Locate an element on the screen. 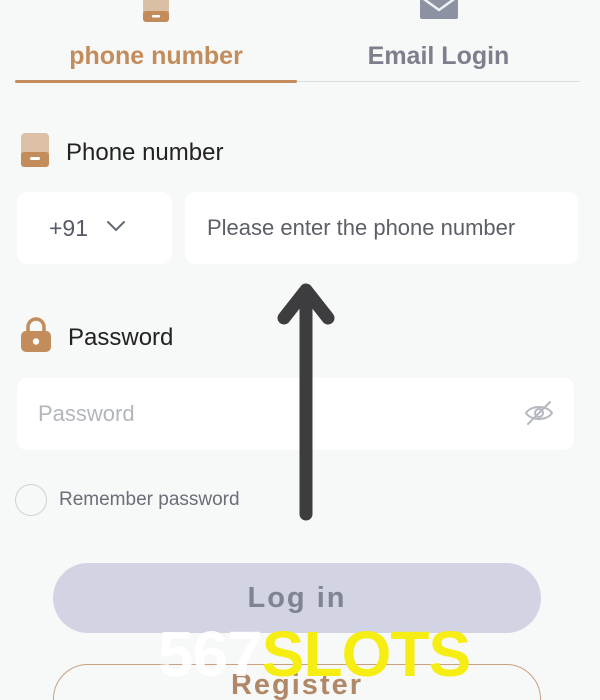 The height and width of the screenshot is (700, 600). login-tabs: phone number Email Login is located at coordinates (297, 41).